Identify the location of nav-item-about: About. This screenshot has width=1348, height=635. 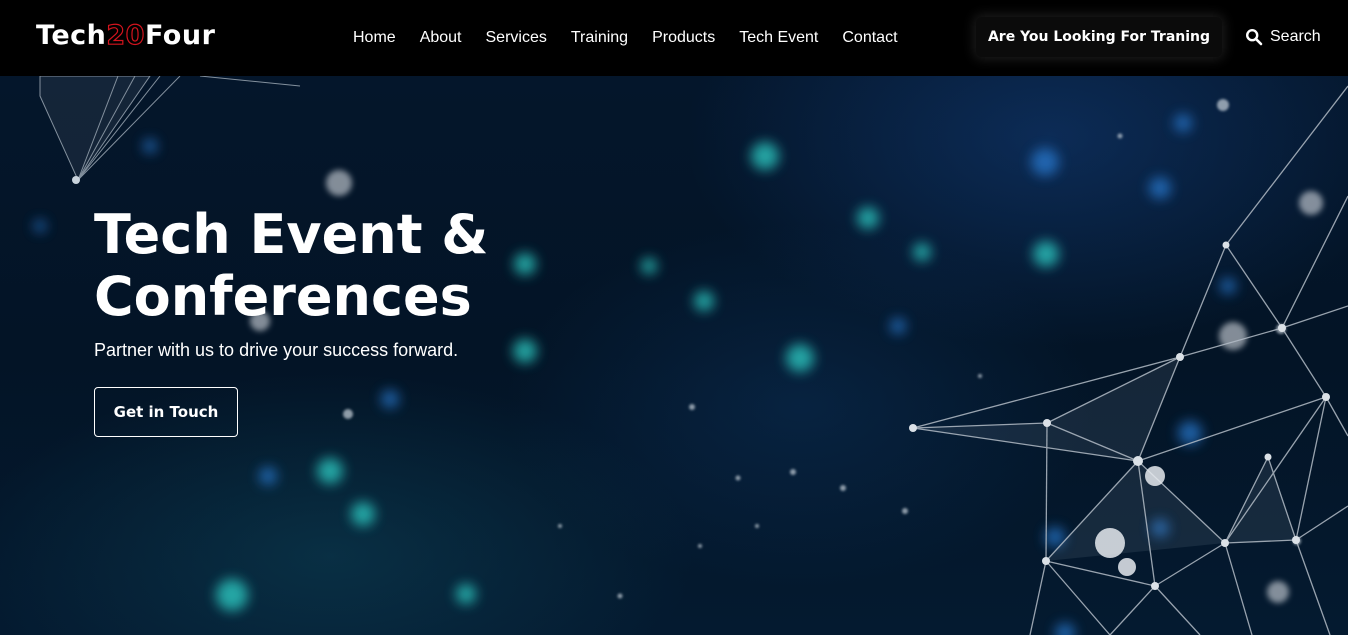
(441, 38).